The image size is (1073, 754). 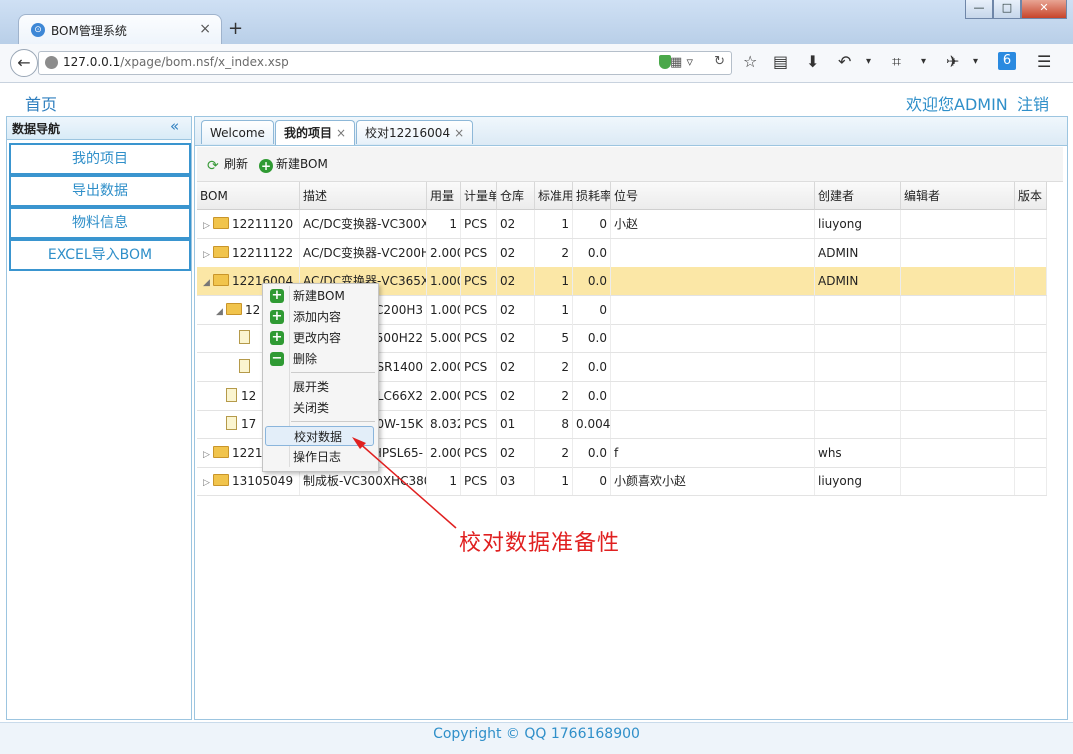 I want to click on annotation-text: 校对数据准备性, so click(x=540, y=543).